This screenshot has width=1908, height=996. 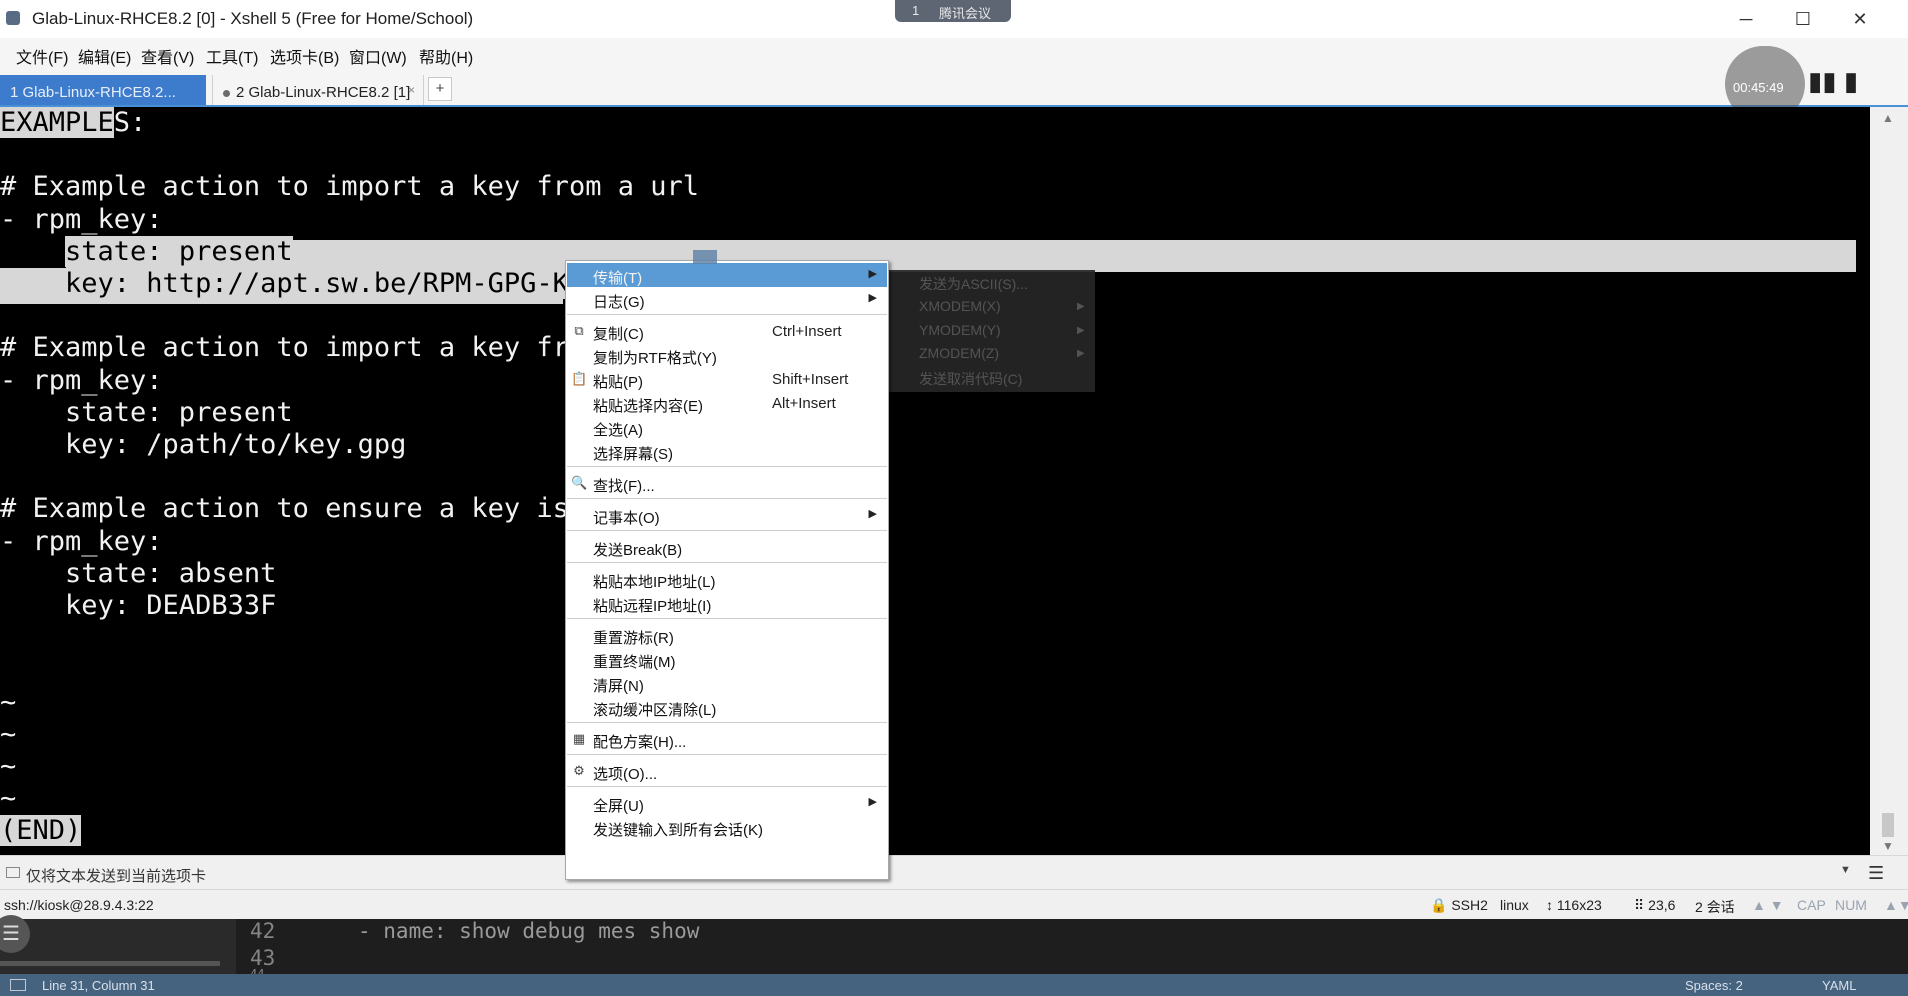 What do you see at coordinates (727, 379) in the screenshot?
I see `context-menu-item: 📋 粘贴(P) Shift+Insert` at bounding box center [727, 379].